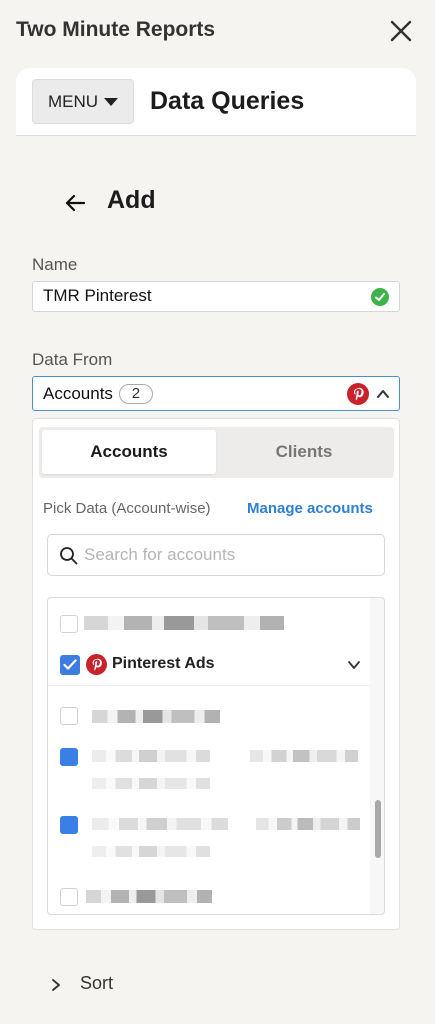 Image resolution: width=435 pixels, height=1024 pixels. What do you see at coordinates (229, 555) in the screenshot?
I see `search-input` at bounding box center [229, 555].